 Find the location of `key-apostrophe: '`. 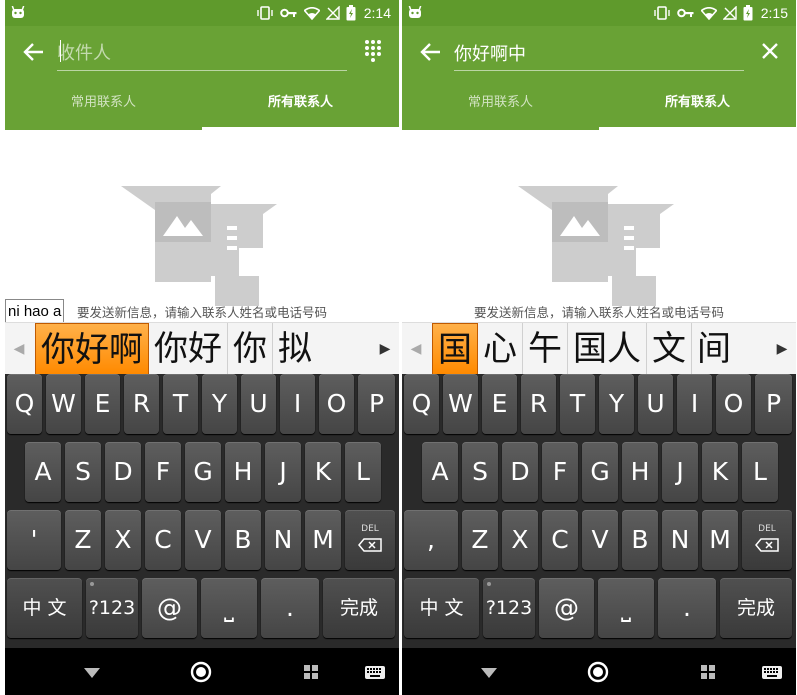

key-apostrophe: ' is located at coordinates (34, 540).